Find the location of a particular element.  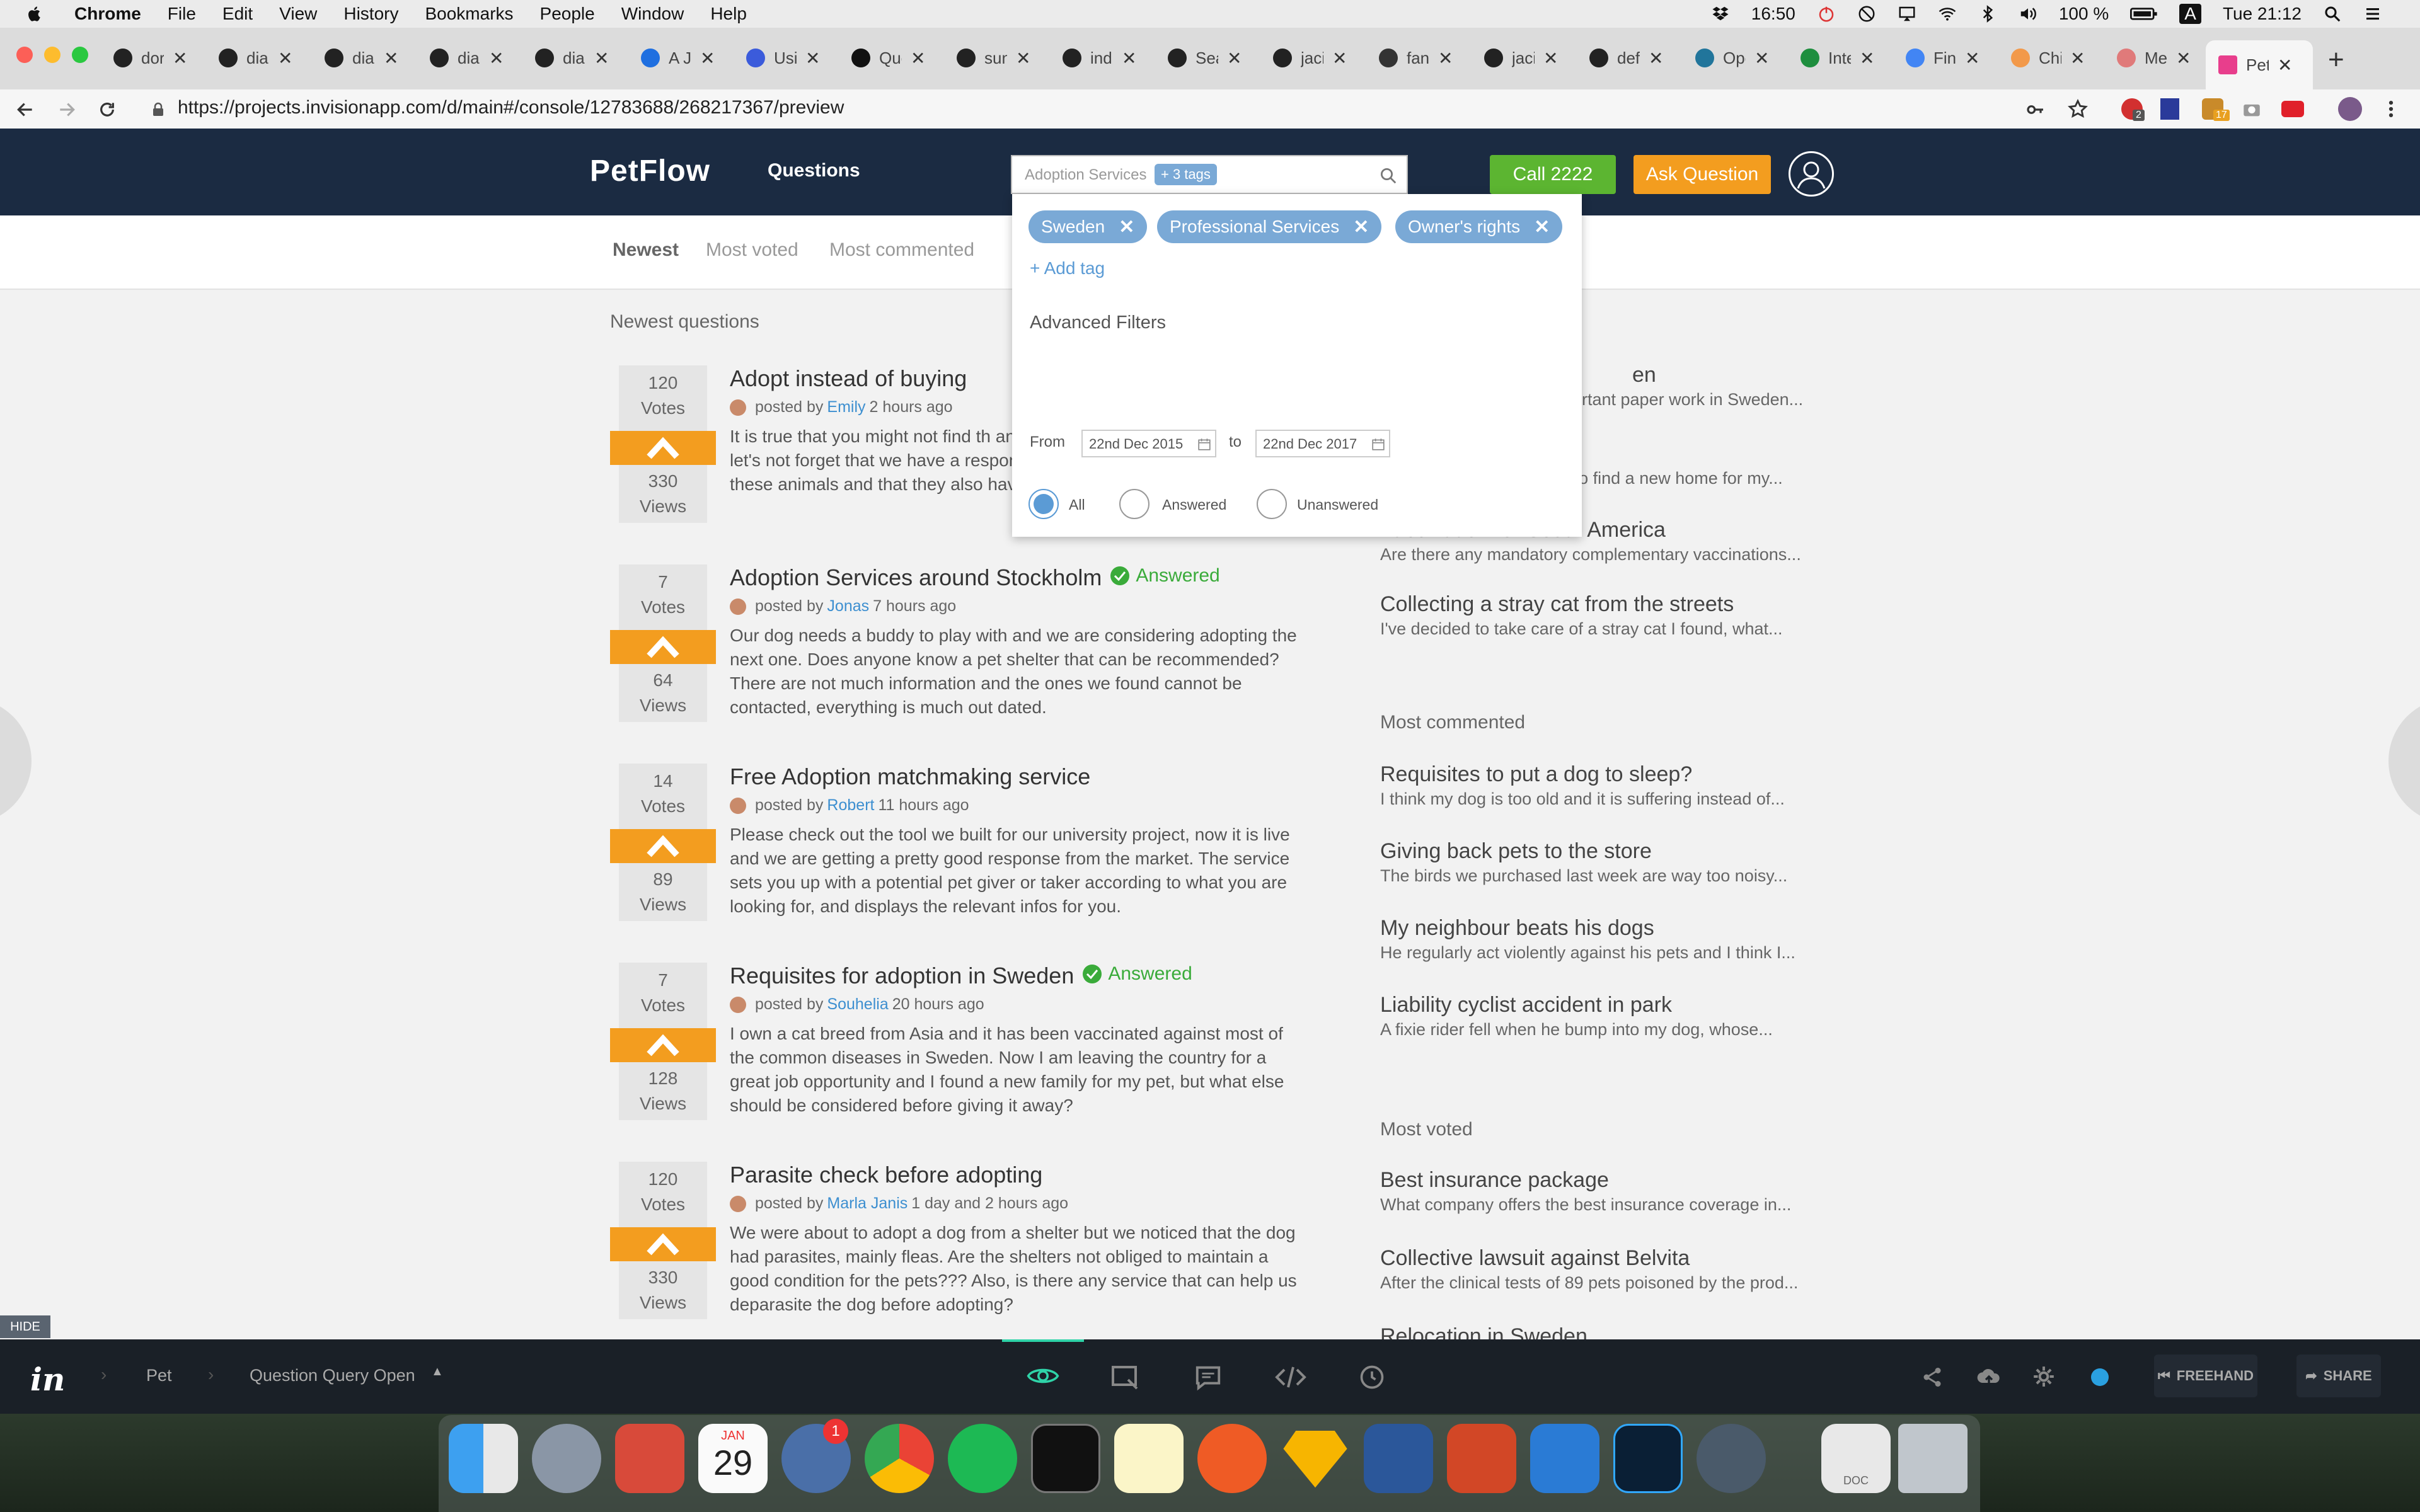

word-icon is located at coordinates (1399, 1458).